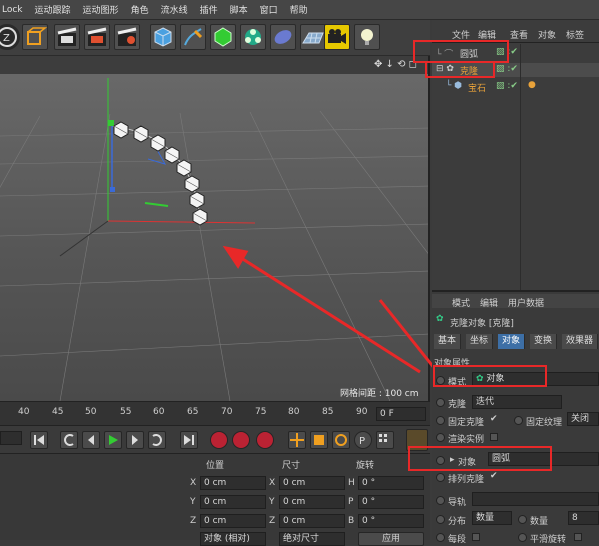  What do you see at coordinates (313, 37) in the screenshot?
I see `floor-icon` at bounding box center [313, 37].